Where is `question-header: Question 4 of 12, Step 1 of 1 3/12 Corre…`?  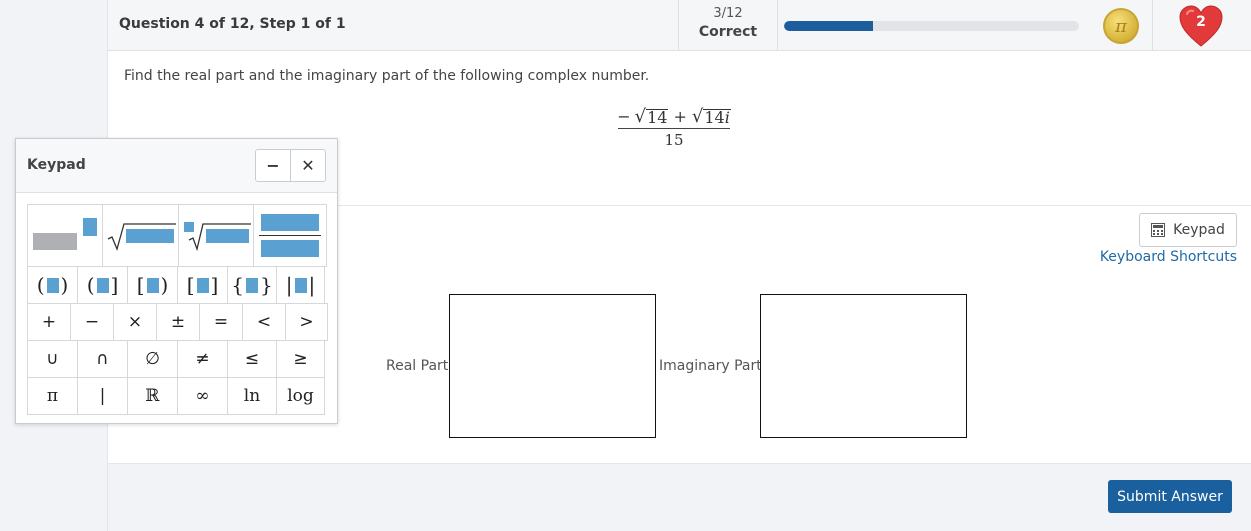 question-header: Question 4 of 12, Step 1 of 1 3/12 Corre… is located at coordinates (679, 25).